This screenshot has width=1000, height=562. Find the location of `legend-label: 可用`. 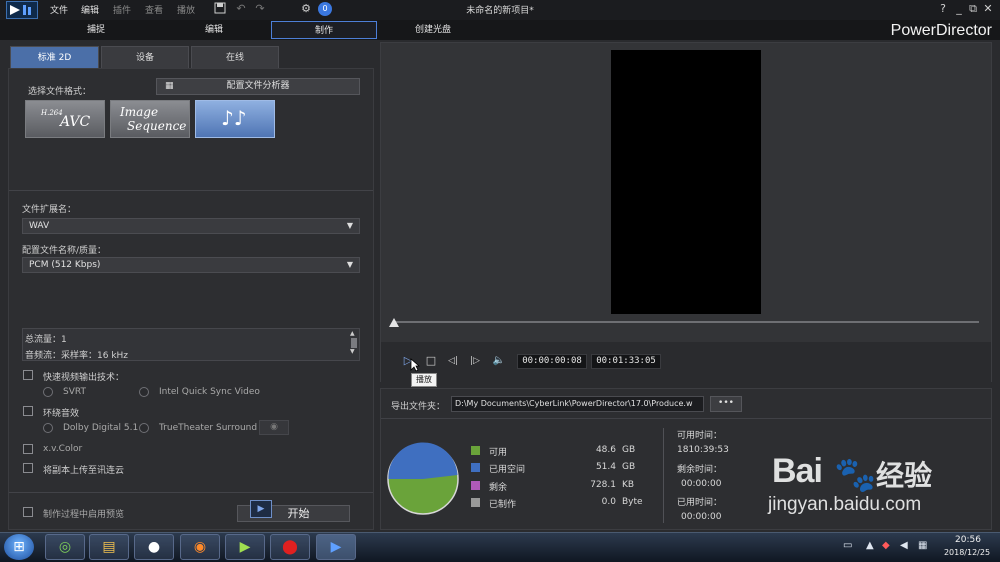

legend-label: 可用 is located at coordinates (498, 453).